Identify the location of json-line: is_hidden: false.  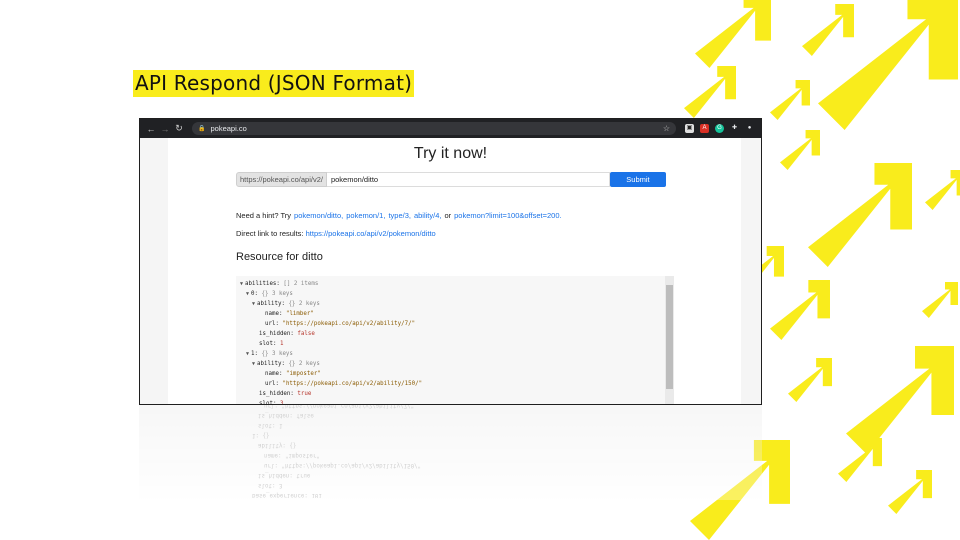
(457, 334).